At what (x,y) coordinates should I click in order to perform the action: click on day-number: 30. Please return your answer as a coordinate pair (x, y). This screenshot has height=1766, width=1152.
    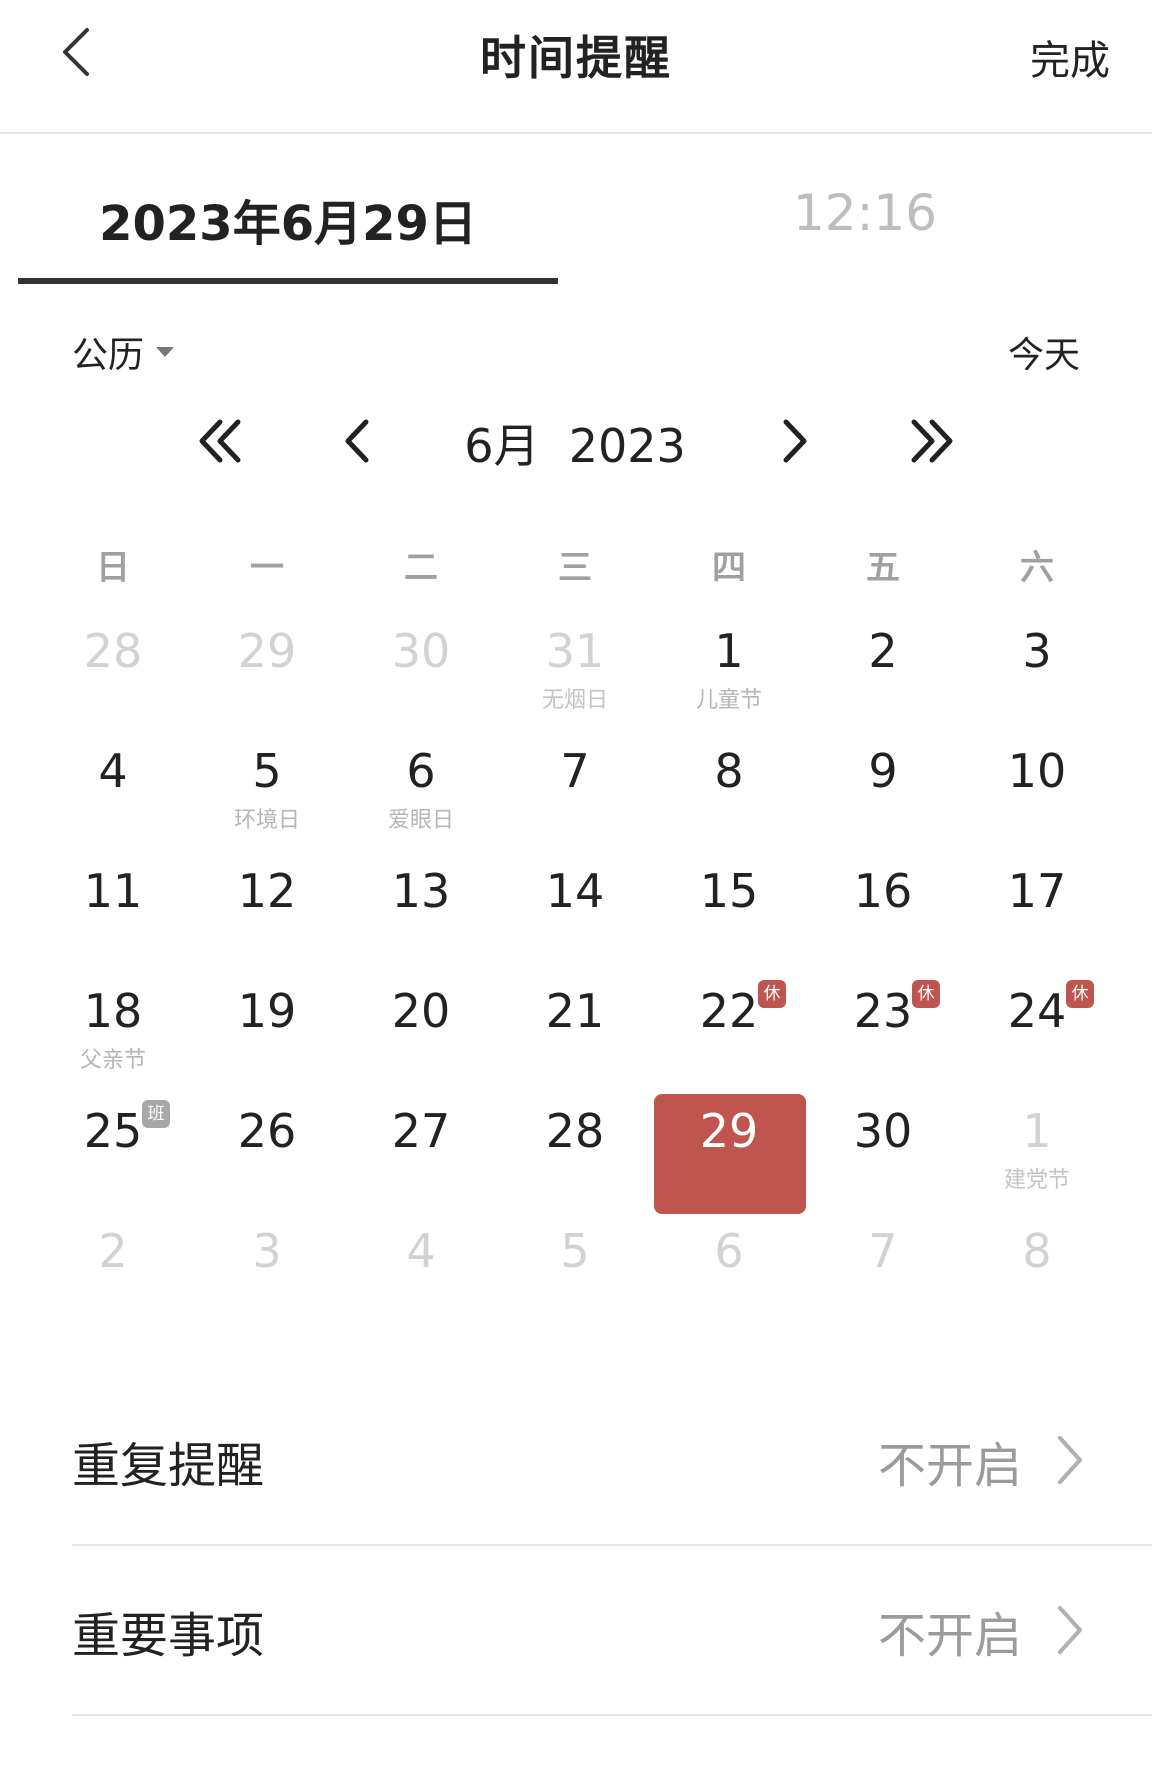
    Looking at the image, I should click on (421, 651).